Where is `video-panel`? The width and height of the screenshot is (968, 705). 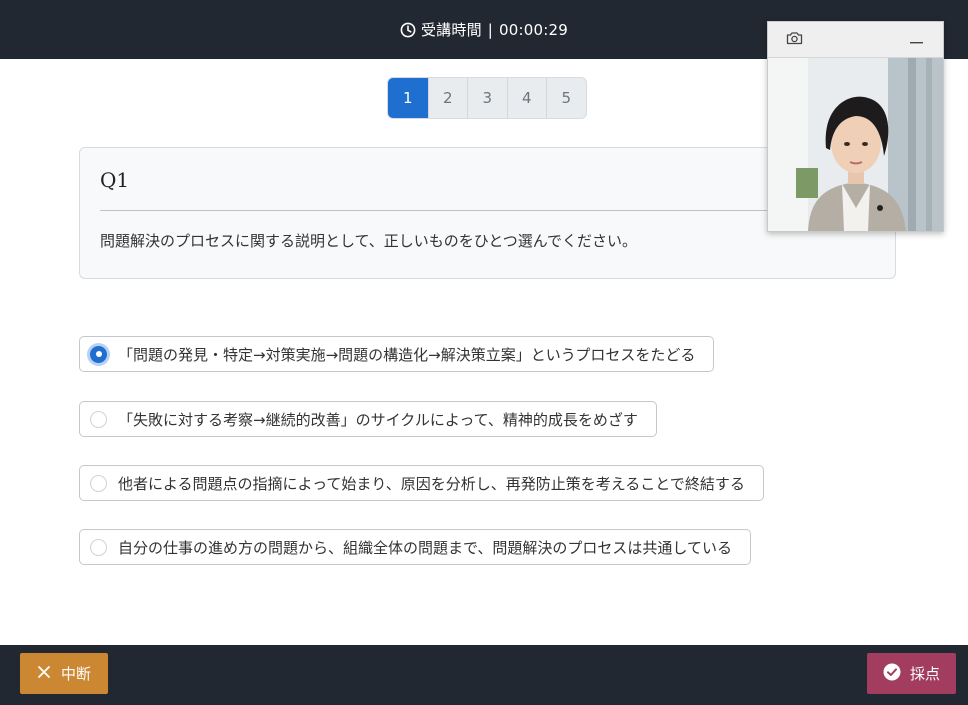 video-panel is located at coordinates (855, 126).